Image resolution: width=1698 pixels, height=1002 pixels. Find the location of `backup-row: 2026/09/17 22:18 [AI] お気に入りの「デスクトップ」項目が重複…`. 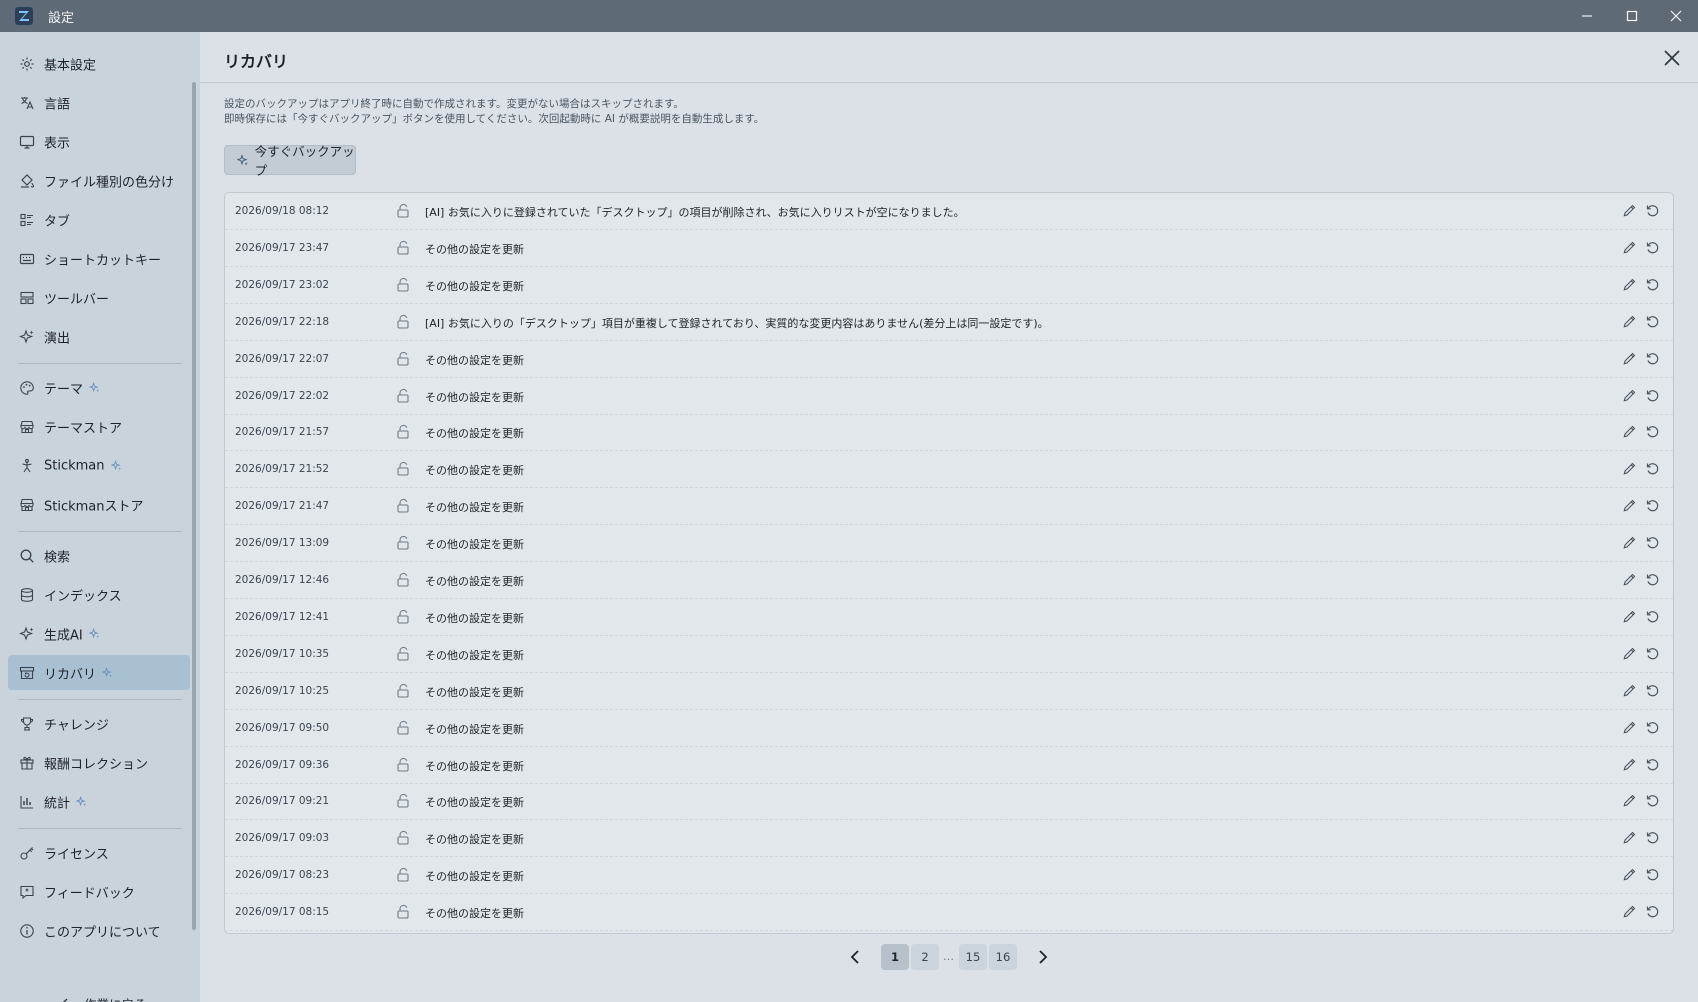

backup-row: 2026/09/17 22:18 [AI] お気に入りの「デスクトップ」項目が重複… is located at coordinates (949, 322).